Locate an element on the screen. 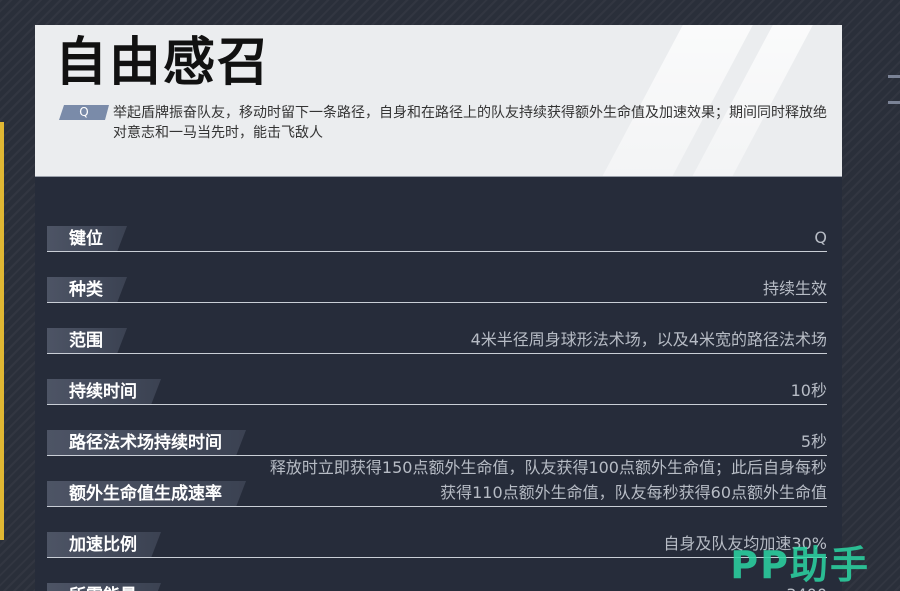  skill-key-tag: Q is located at coordinates (84, 112).